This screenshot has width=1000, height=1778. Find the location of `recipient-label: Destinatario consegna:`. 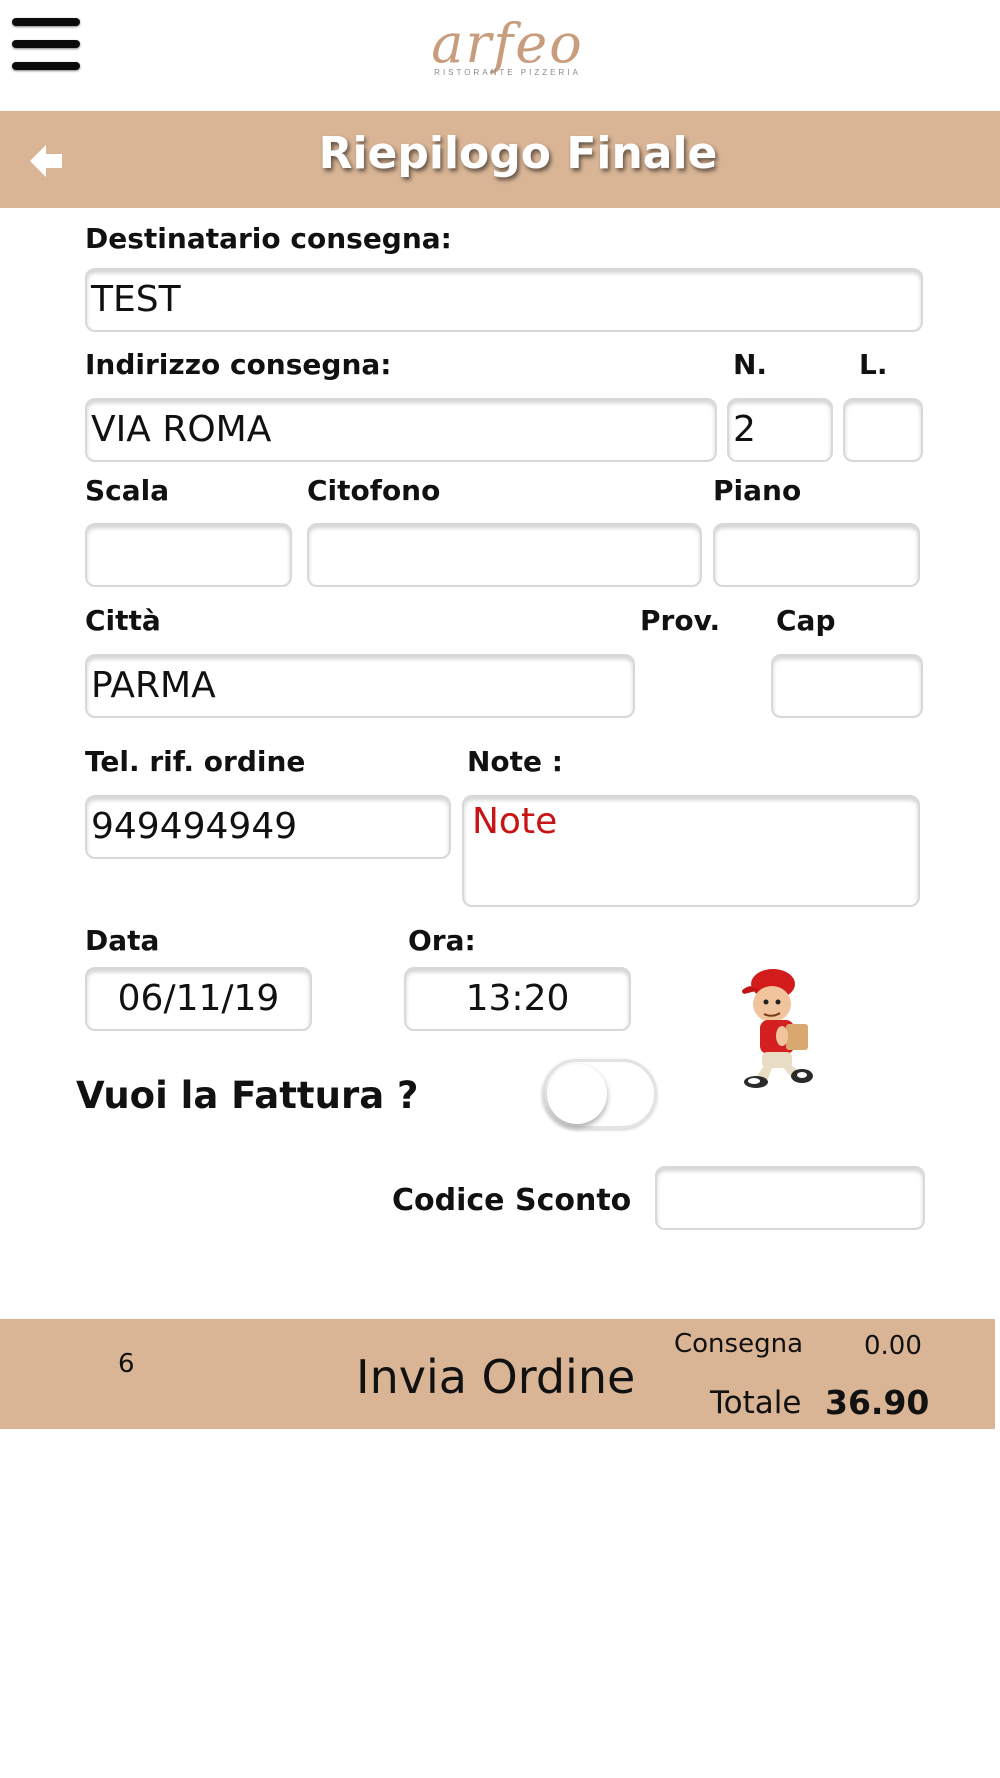

recipient-label: Destinatario consegna: is located at coordinates (268, 238).